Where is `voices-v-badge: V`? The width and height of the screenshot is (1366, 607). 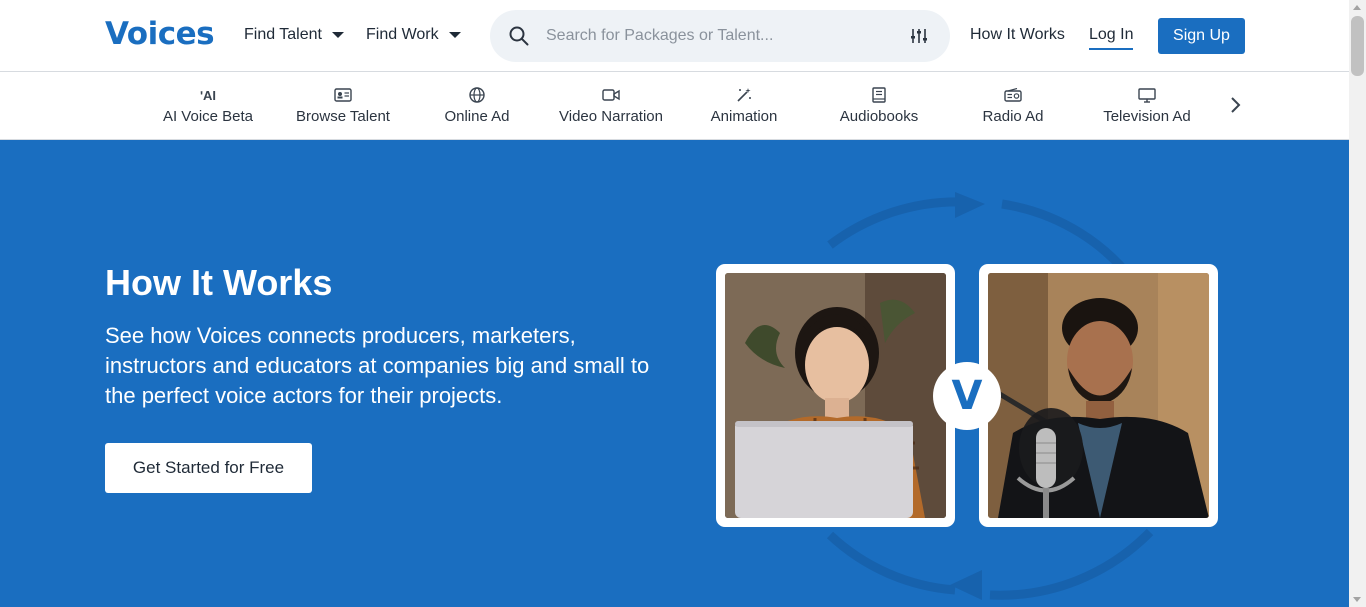 voices-v-badge: V is located at coordinates (967, 396).